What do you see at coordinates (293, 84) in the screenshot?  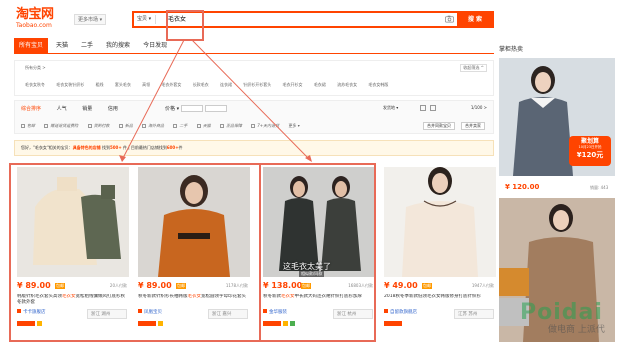 I see `keyword-link: 毛衣开衫女` at bounding box center [293, 84].